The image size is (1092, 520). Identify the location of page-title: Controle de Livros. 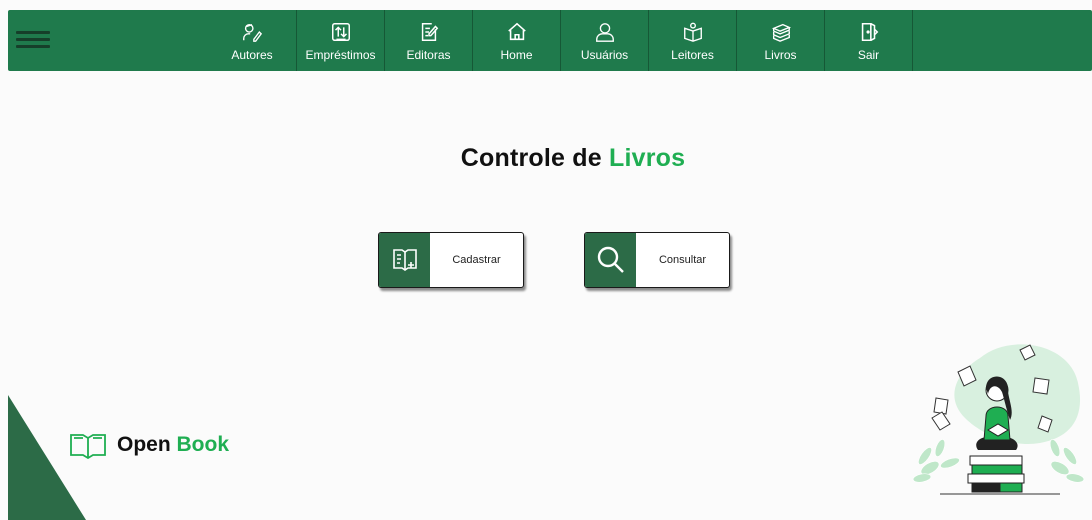
(546, 158).